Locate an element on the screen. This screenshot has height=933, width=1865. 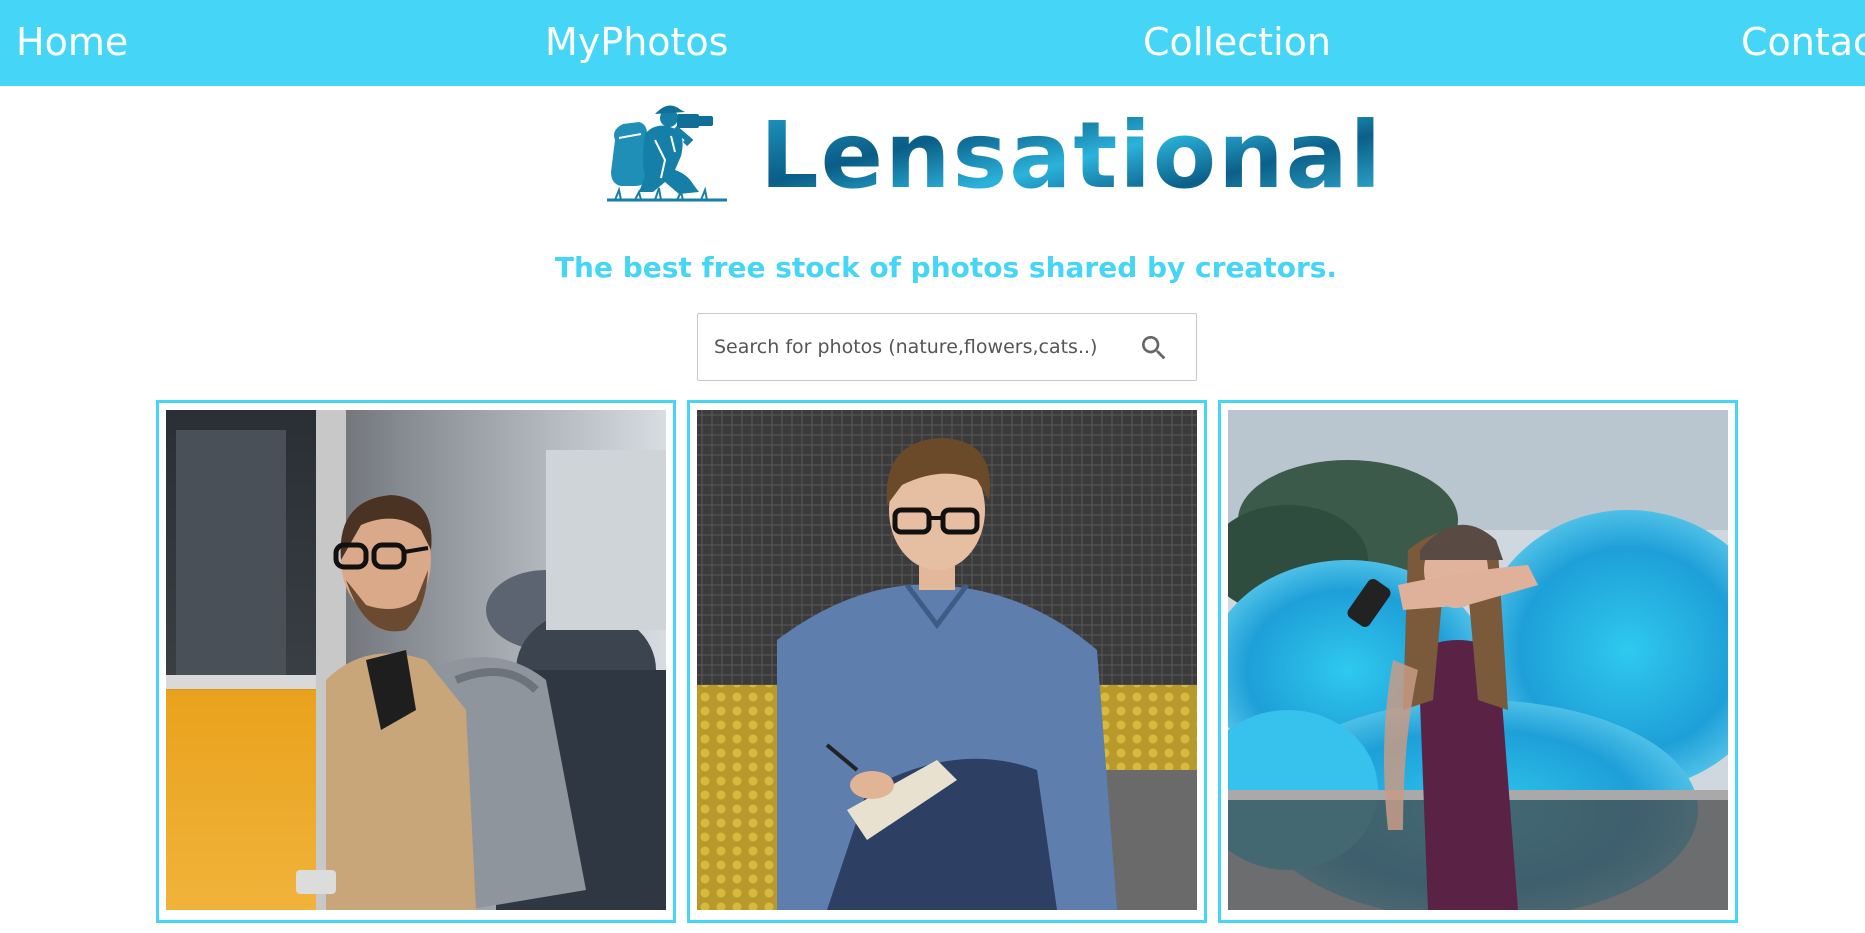
site-logo: Lensational is located at coordinates (993, 155).